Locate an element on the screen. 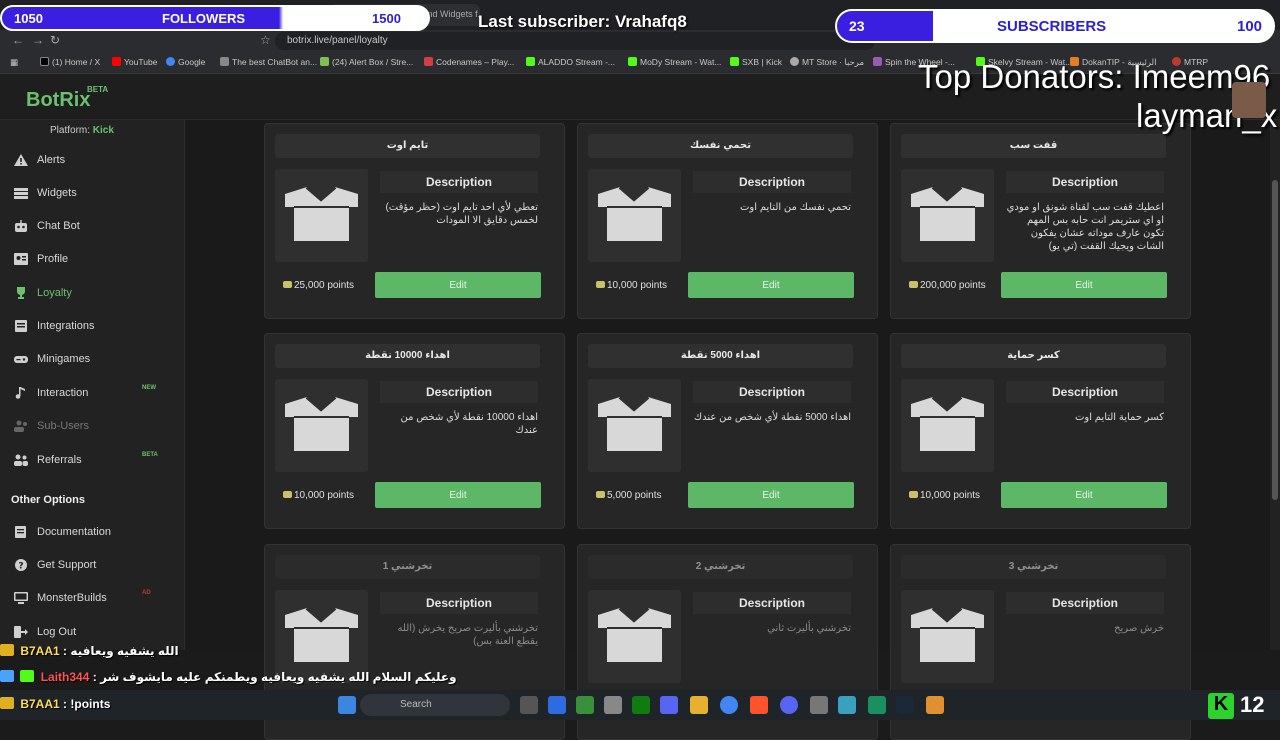 Image resolution: width=1280 pixels, height=740 pixels. sidebar-item-loyalty: Loyalty is located at coordinates (43, 293).